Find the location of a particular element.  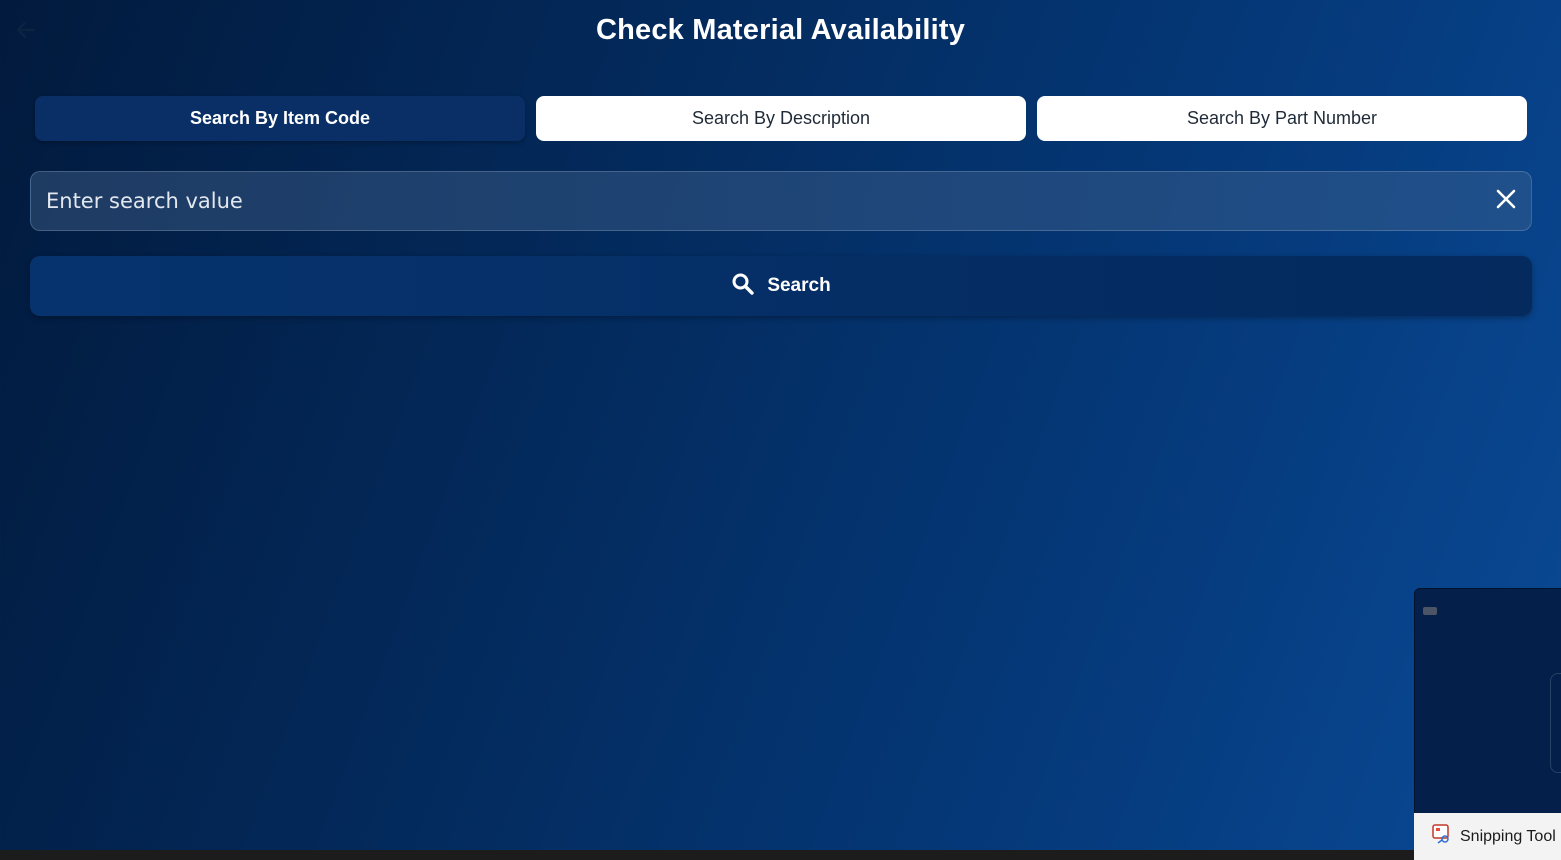

snipping-tool-preview is located at coordinates (1487, 701).